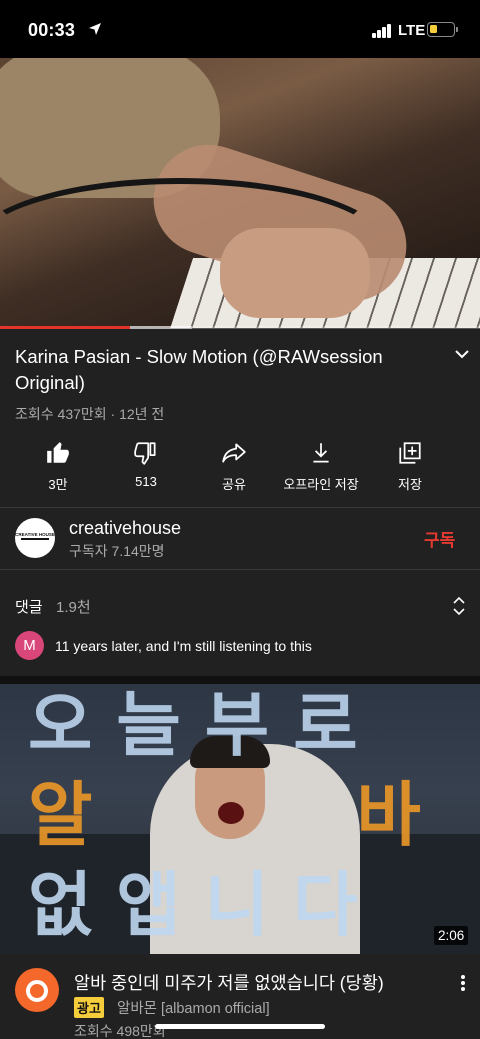 The height and width of the screenshot is (1039, 480). Describe the element at coordinates (410, 484) in the screenshot. I see `save-label: 저장` at that location.